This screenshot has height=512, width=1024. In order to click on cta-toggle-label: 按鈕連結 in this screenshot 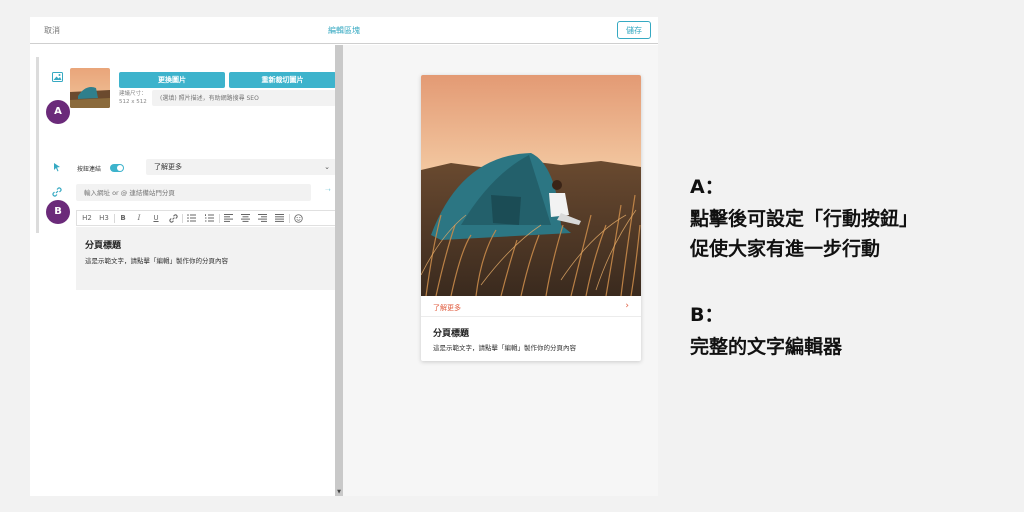, I will do `click(89, 169)`.